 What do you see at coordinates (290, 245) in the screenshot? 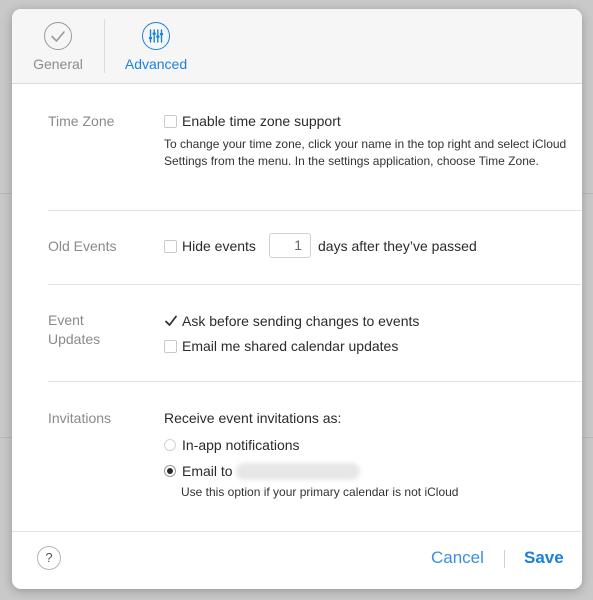
I see `days-input: 1` at bounding box center [290, 245].